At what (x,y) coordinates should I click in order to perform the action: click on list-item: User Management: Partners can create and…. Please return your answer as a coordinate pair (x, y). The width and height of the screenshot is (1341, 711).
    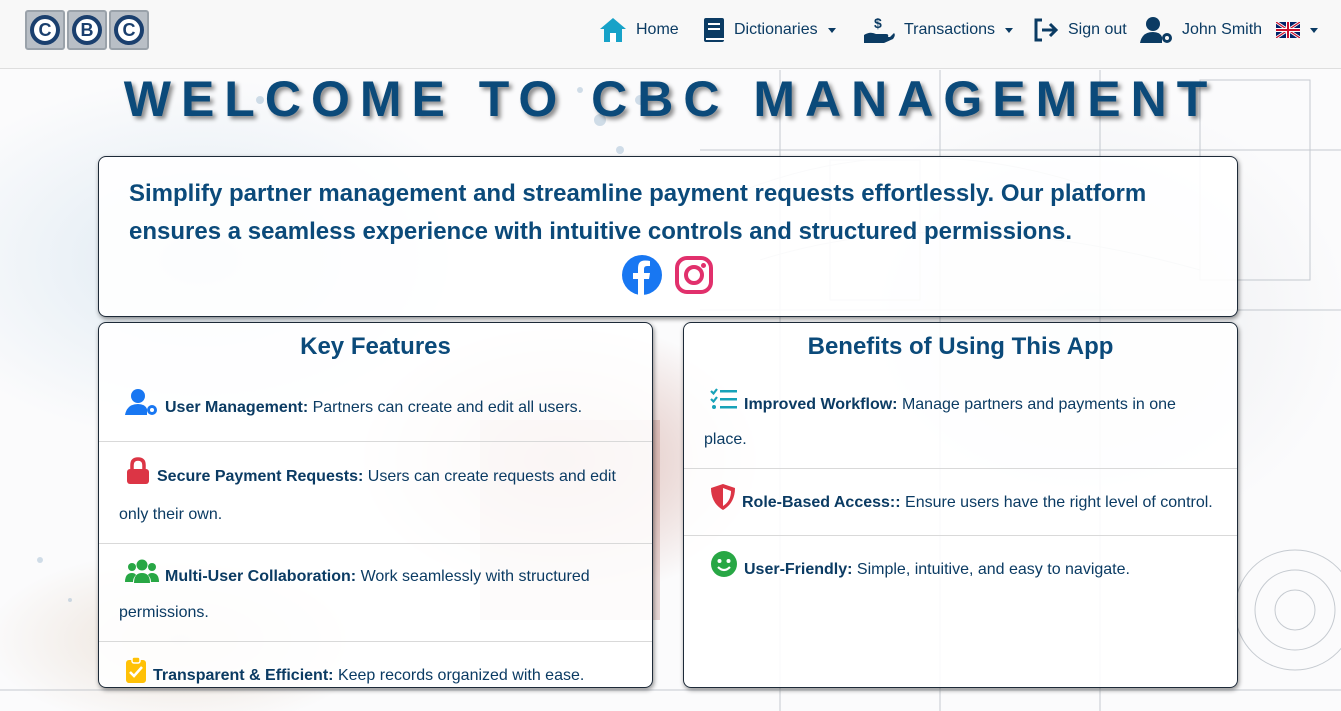
    Looking at the image, I should click on (375, 407).